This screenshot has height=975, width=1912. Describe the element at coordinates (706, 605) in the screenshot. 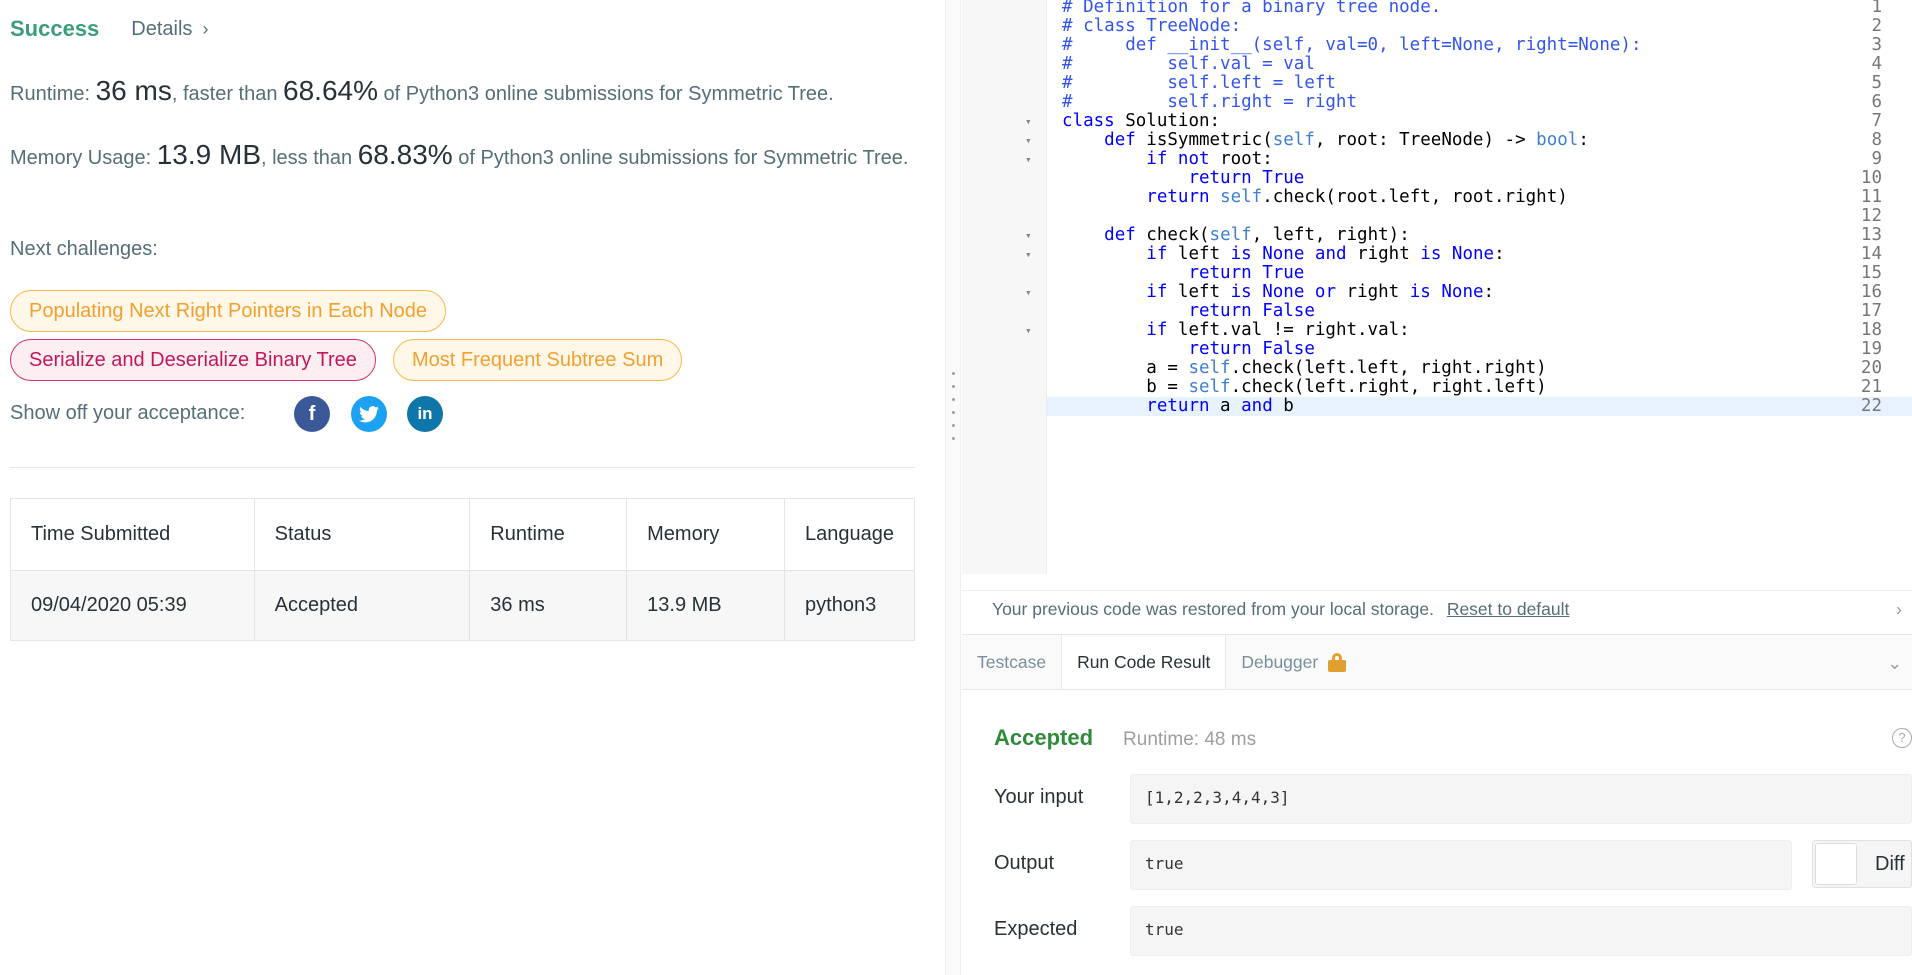

I see `cell-memory: 13.9 MB` at that location.